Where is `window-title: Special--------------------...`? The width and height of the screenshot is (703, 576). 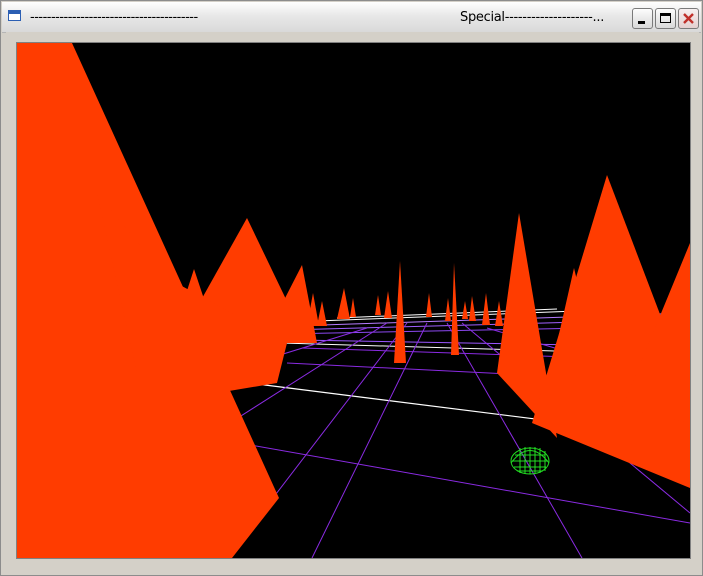
window-title: Special--------------------... is located at coordinates (532, 17).